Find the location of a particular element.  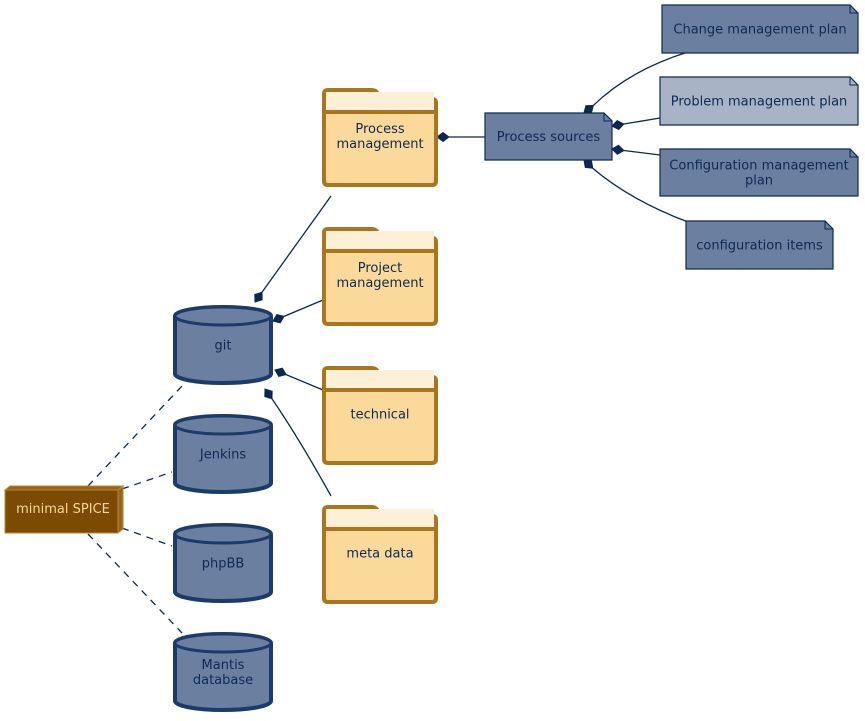

node-label: minimal SPICE is located at coordinates (63, 509).